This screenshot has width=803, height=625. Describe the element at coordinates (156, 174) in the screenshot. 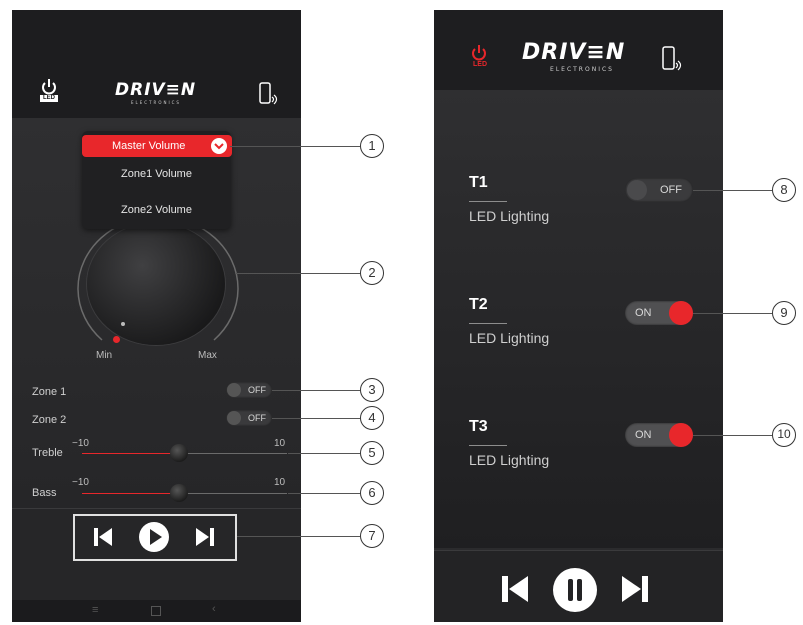

I see `dropdown-option-zone1: Zone1 Volume` at that location.